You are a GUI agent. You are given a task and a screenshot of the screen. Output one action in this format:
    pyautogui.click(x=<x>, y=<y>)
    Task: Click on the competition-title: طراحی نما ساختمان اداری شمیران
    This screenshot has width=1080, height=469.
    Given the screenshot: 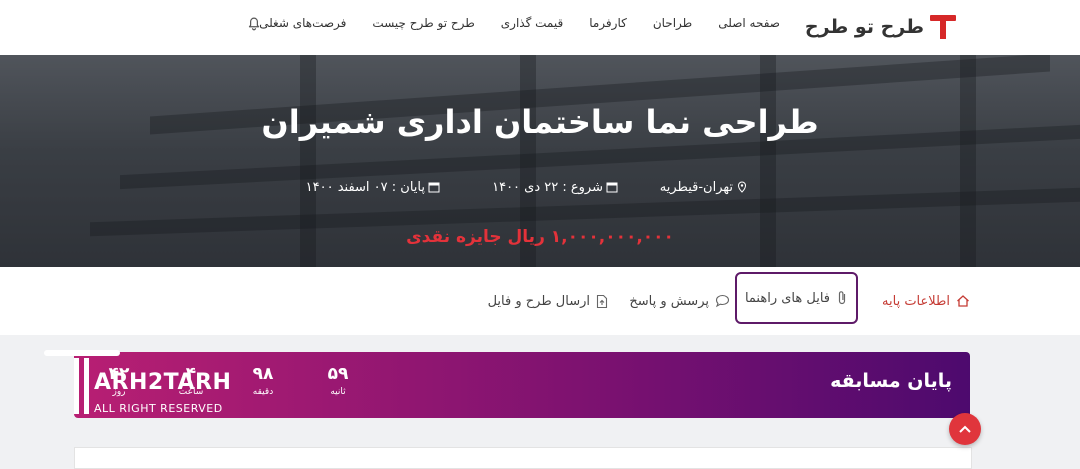 What is the action you would take?
    pyautogui.click(x=540, y=122)
    